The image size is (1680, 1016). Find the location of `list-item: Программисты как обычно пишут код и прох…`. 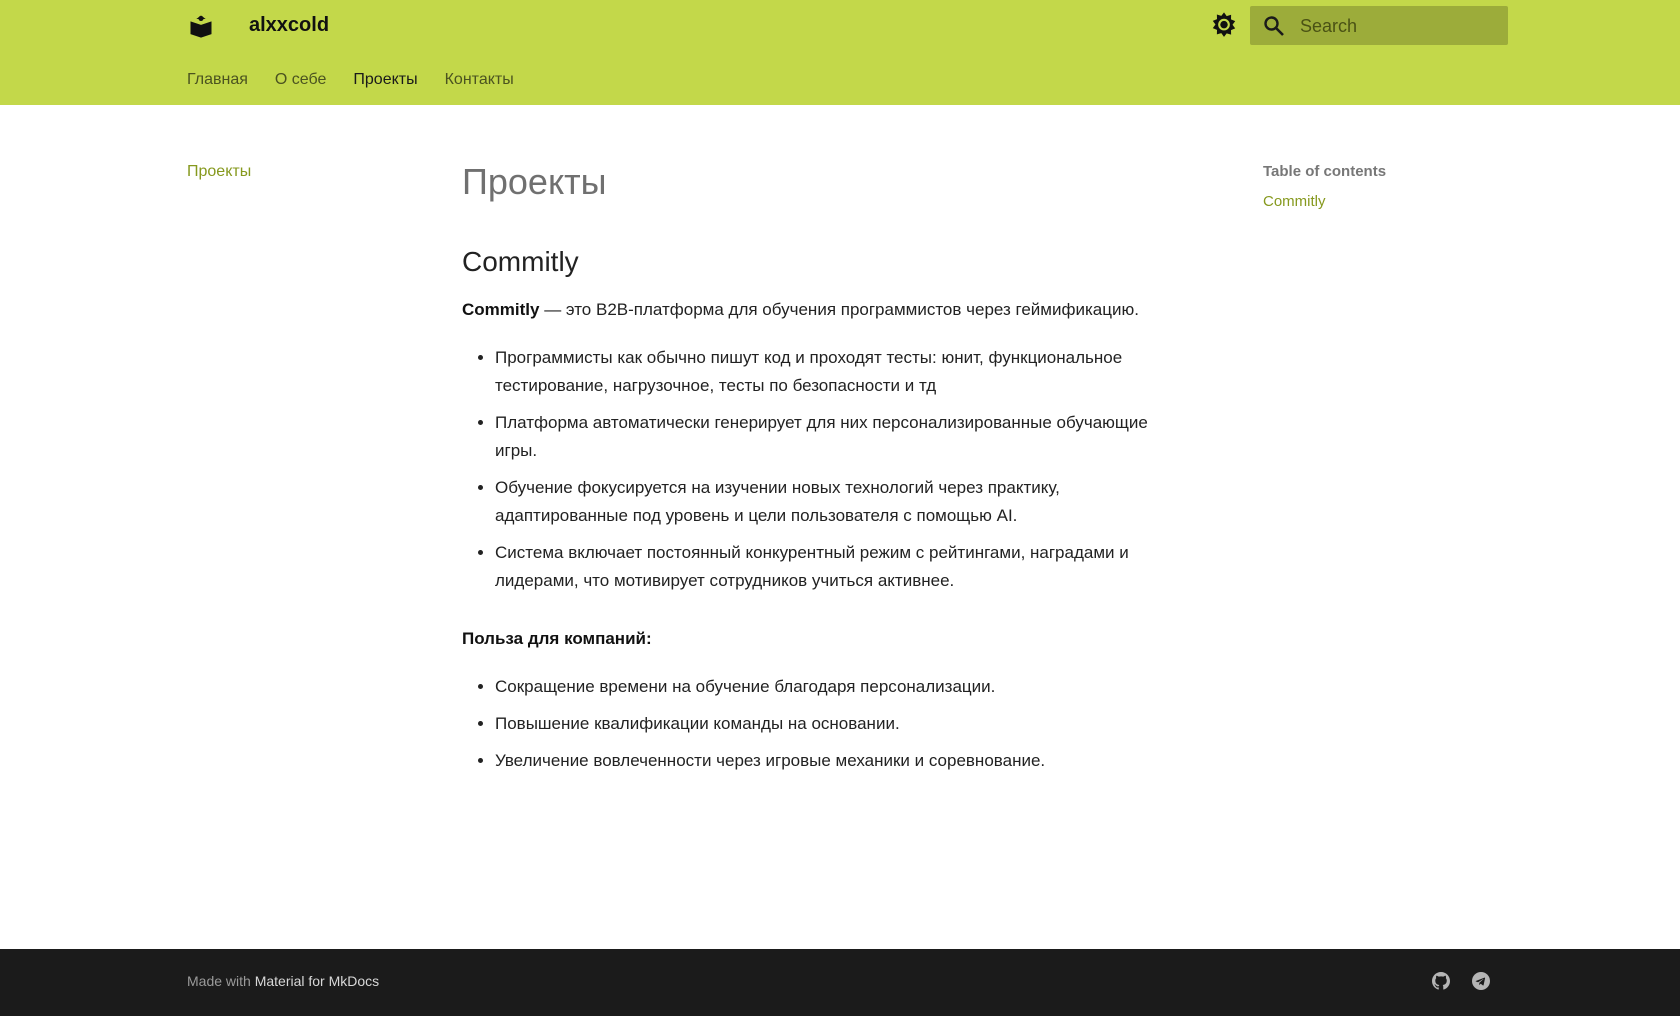

list-item: Программисты как обычно пишут код и прох… is located at coordinates (838, 372).